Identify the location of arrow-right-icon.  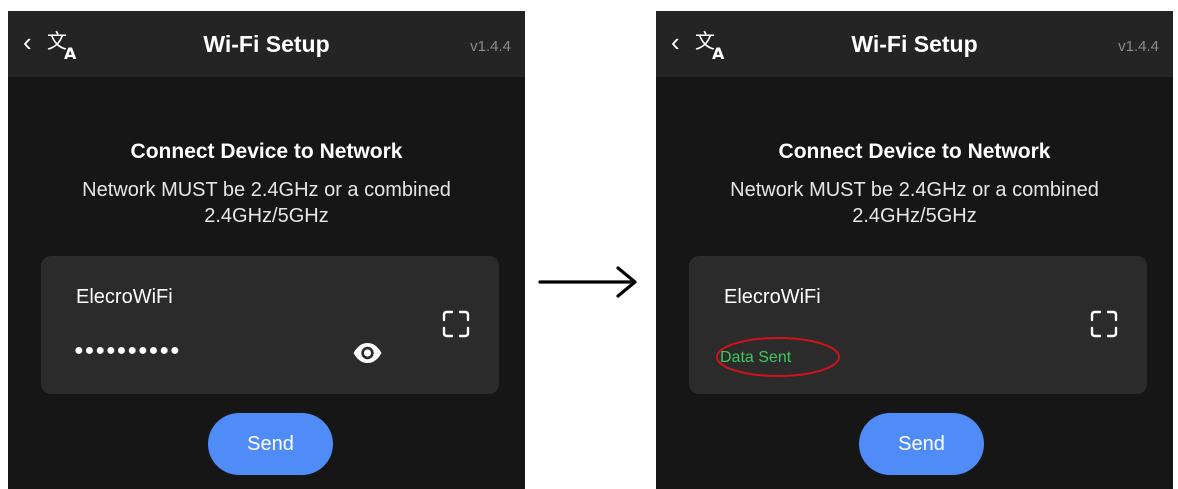
(588, 282).